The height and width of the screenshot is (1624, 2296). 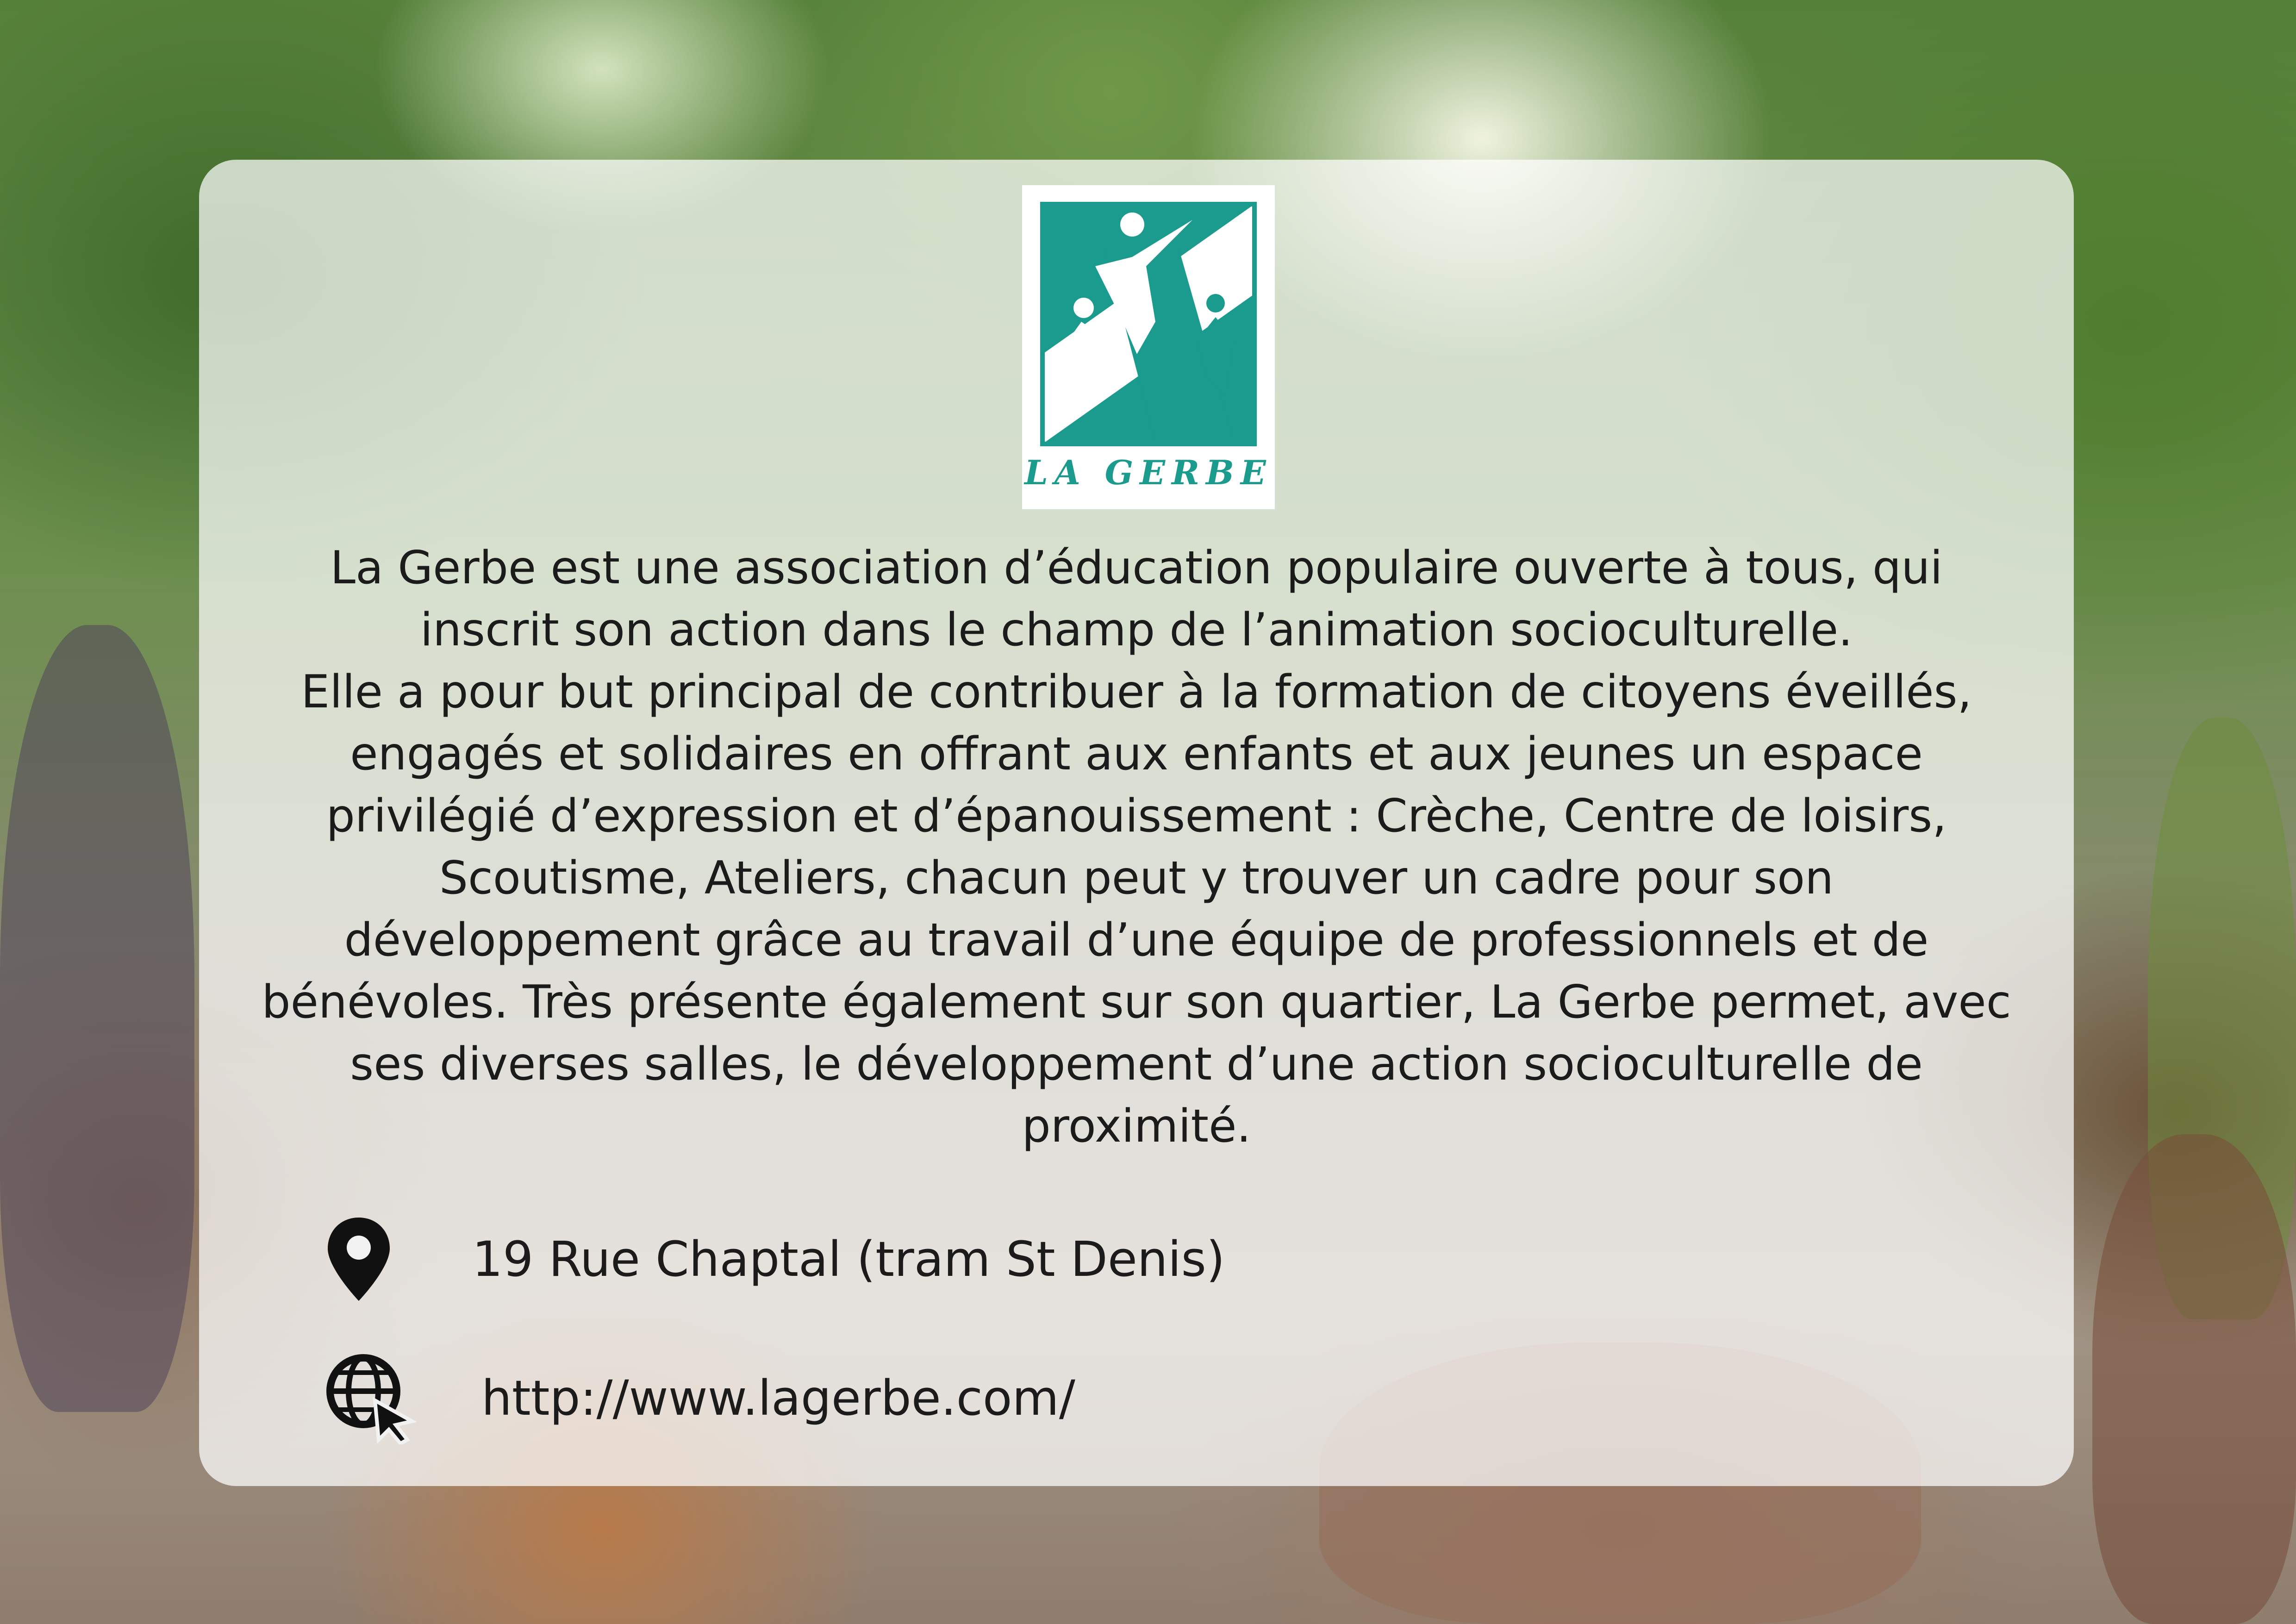 I want to click on la-gerbe-logo: LA GERBE, so click(x=1148, y=347).